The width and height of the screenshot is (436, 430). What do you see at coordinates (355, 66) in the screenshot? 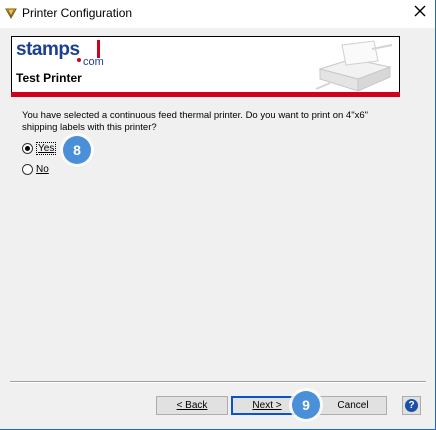
I see `printer-icon` at bounding box center [355, 66].